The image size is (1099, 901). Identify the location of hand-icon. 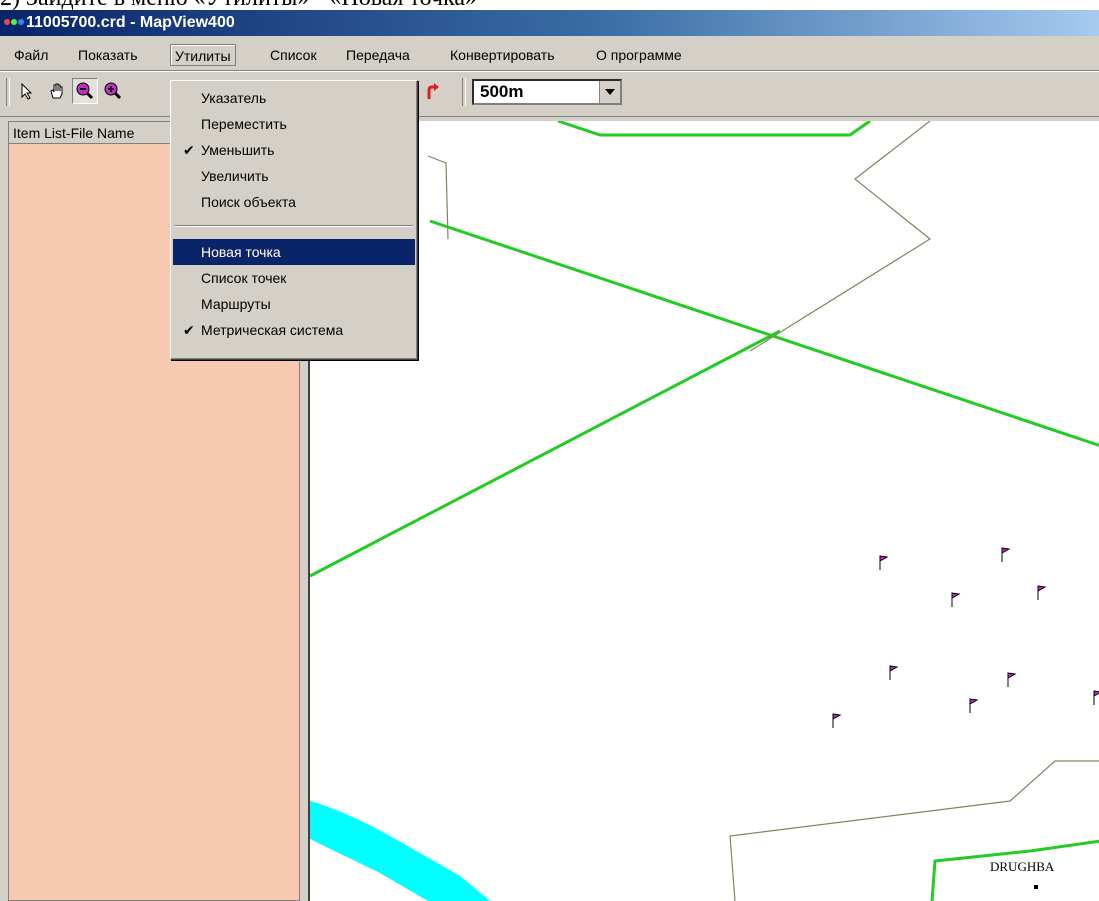
(56, 91).